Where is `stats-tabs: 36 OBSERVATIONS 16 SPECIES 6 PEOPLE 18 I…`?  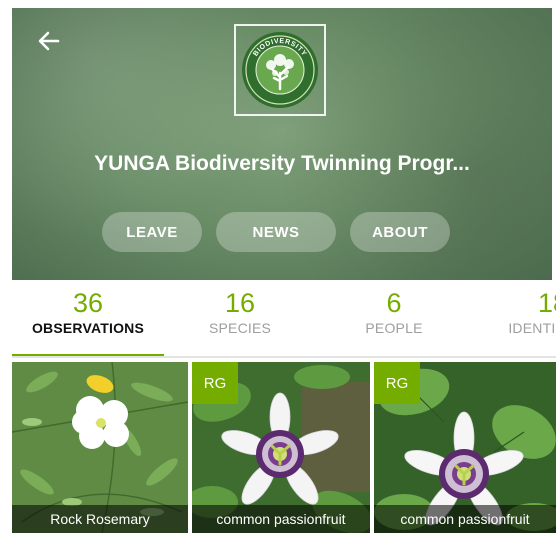
stats-tabs: 36 OBSERVATIONS 16 SPECIES 6 PEOPLE 18 I… is located at coordinates (284, 320).